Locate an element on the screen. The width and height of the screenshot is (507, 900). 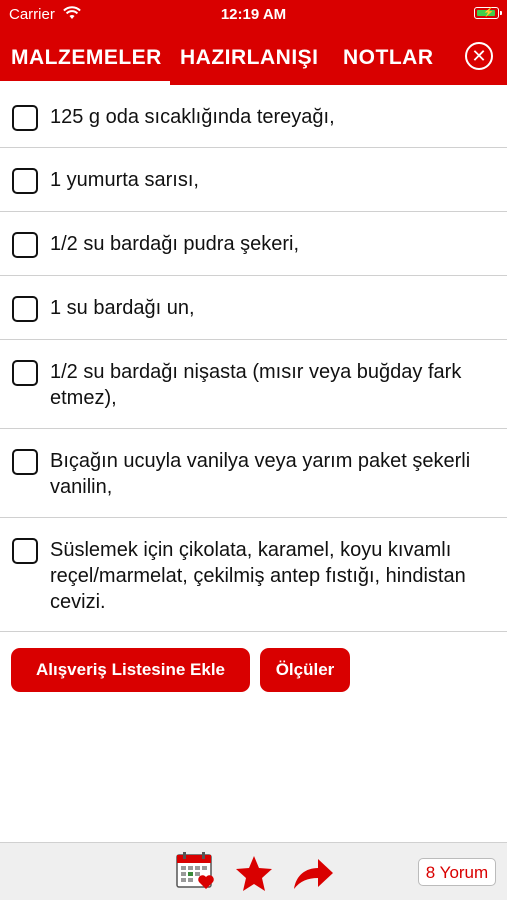
list-item: 1/2 su bardağı pudra şekeri, is located at coordinates (253, 244).